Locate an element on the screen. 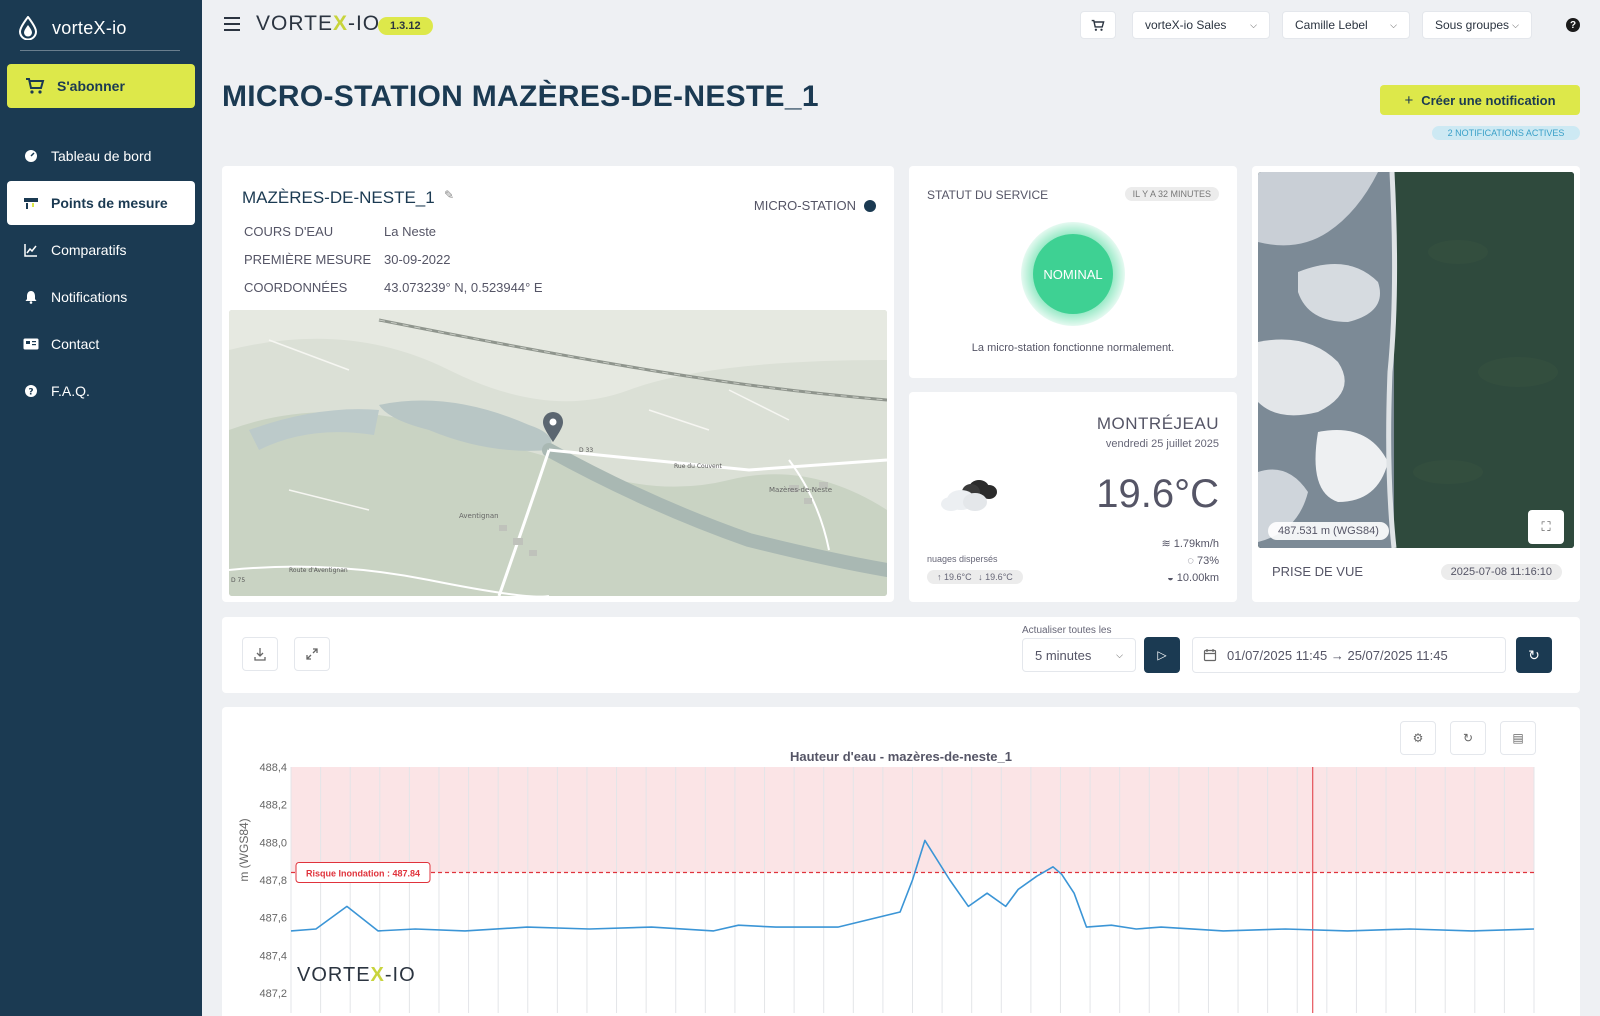 This screenshot has width=1600, height=1016. sidebar-item-label: Tableau de bord is located at coordinates (101, 156).